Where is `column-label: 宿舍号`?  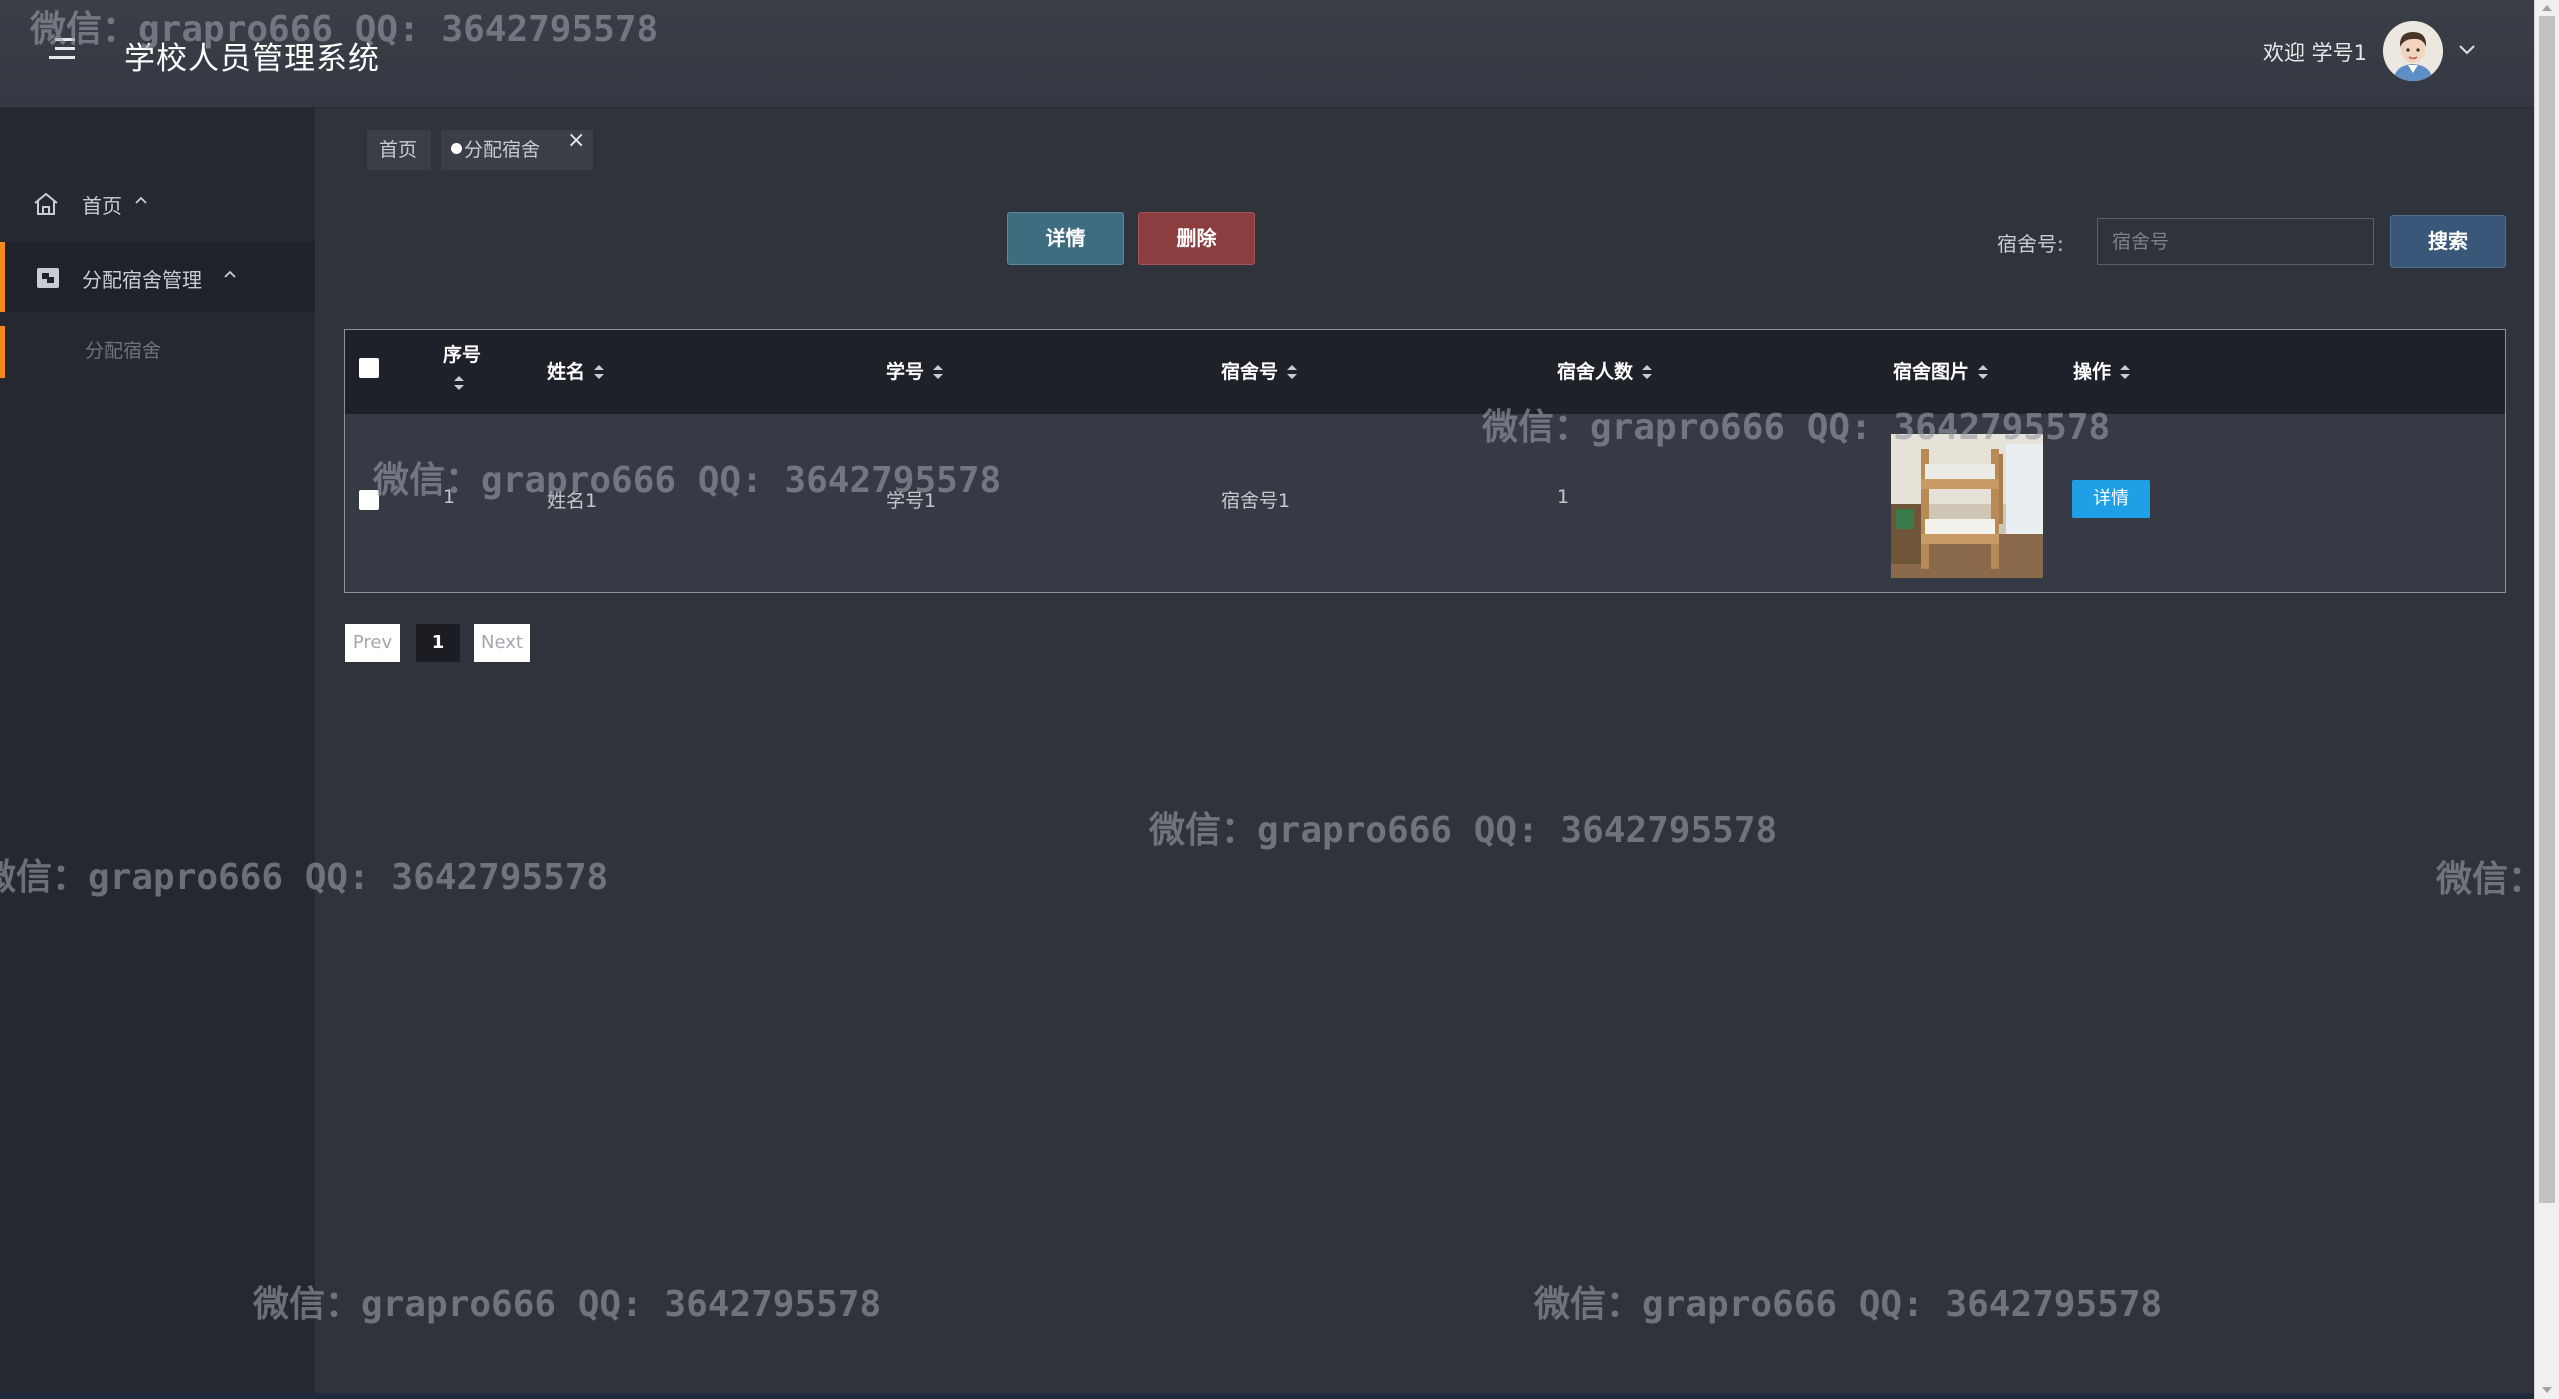 column-label: 宿舍号 is located at coordinates (1250, 372).